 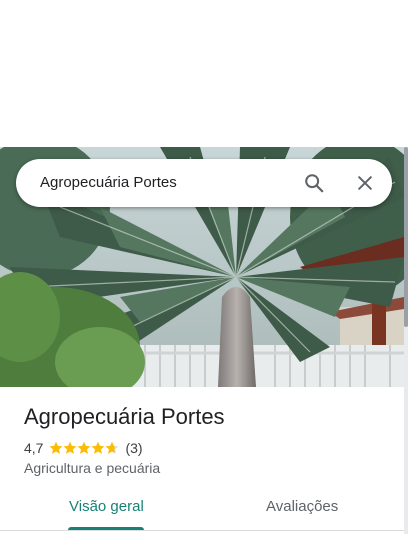 I want to click on search-input: Agropecuária Portes, so click(x=108, y=183).